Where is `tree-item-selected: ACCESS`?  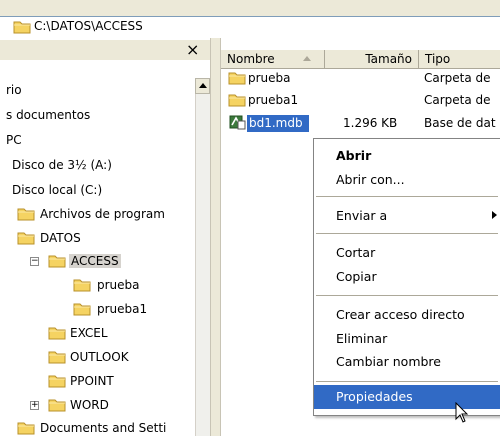
tree-item-selected: ACCESS is located at coordinates (95, 261).